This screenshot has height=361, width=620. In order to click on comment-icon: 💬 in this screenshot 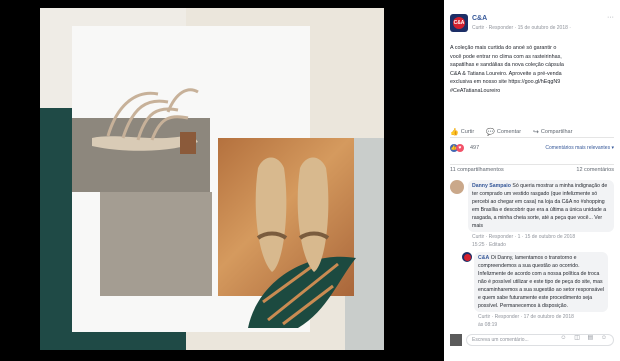, I will do `click(490, 132)`.